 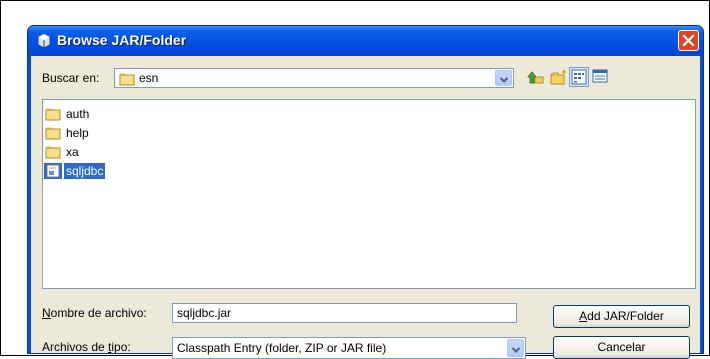 I want to click on list-view-button, so click(x=579, y=77).